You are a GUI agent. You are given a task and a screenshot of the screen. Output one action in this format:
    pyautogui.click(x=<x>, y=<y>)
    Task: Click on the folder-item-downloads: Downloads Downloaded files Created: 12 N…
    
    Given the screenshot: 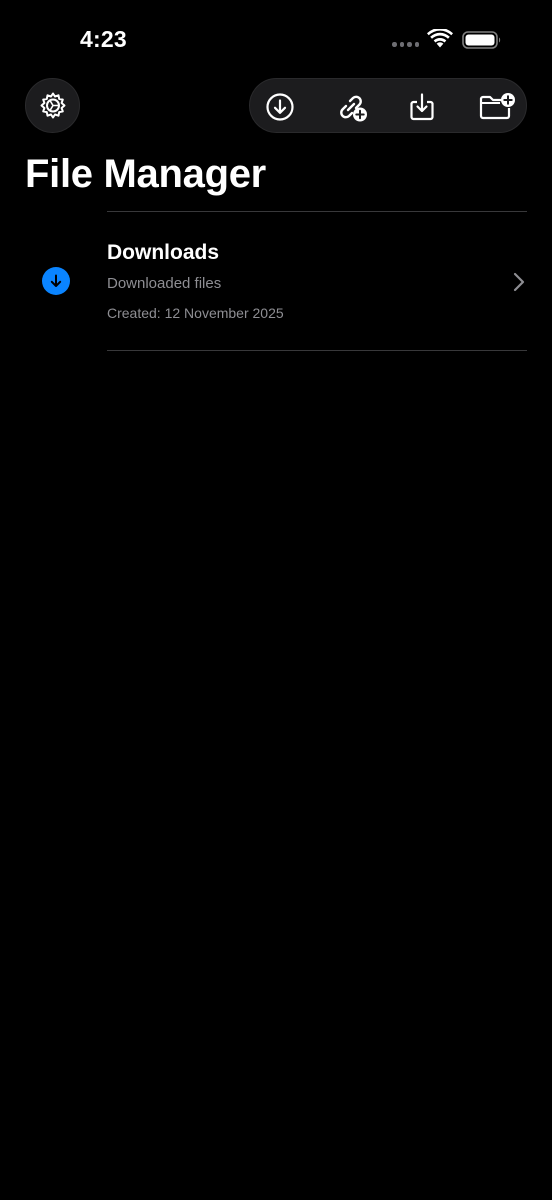 What is the action you would take?
    pyautogui.click(x=276, y=281)
    